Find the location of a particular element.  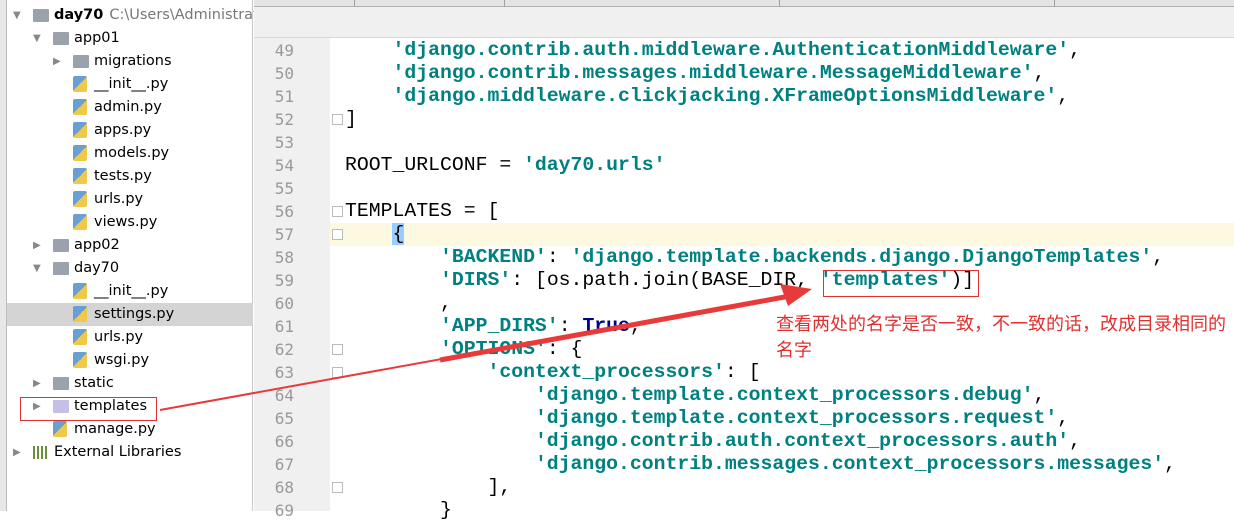

annotation-arrow is located at coordinates (485, 347).